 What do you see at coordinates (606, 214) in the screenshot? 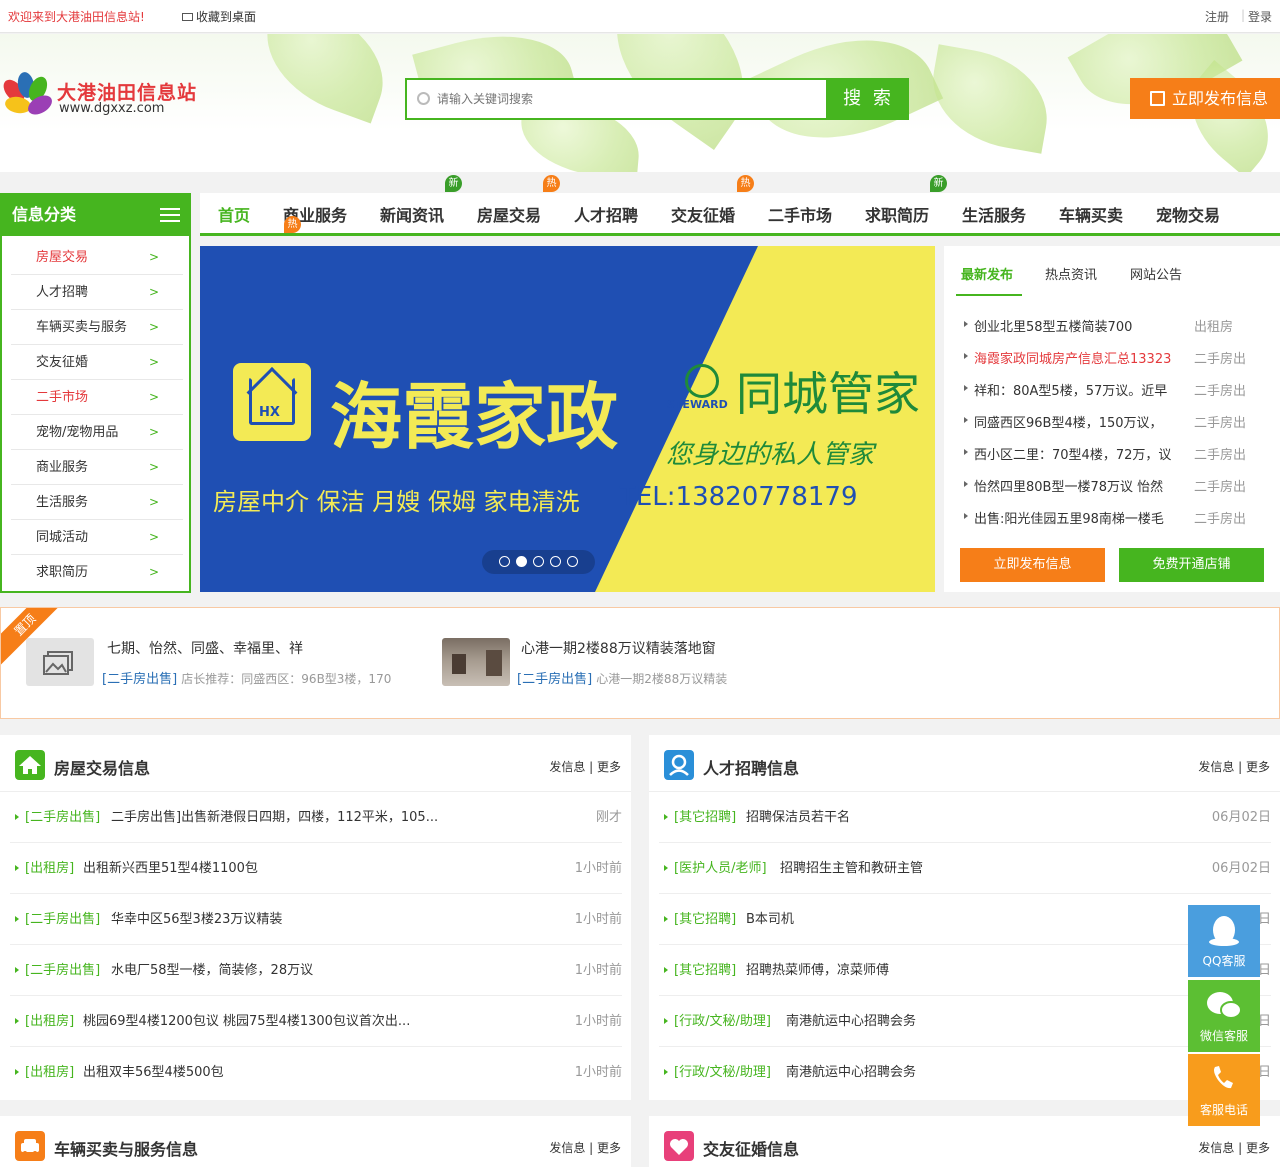
I see `nav-jobs: 人才招聘` at bounding box center [606, 214].